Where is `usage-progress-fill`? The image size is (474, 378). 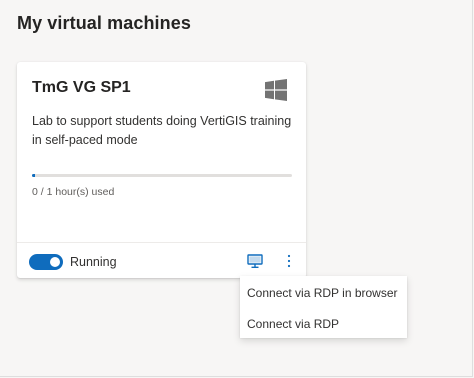 usage-progress-fill is located at coordinates (34, 175).